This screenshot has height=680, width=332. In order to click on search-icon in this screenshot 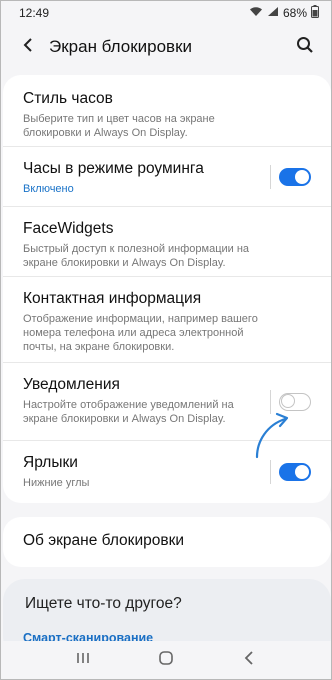, I will do `click(305, 47)`.